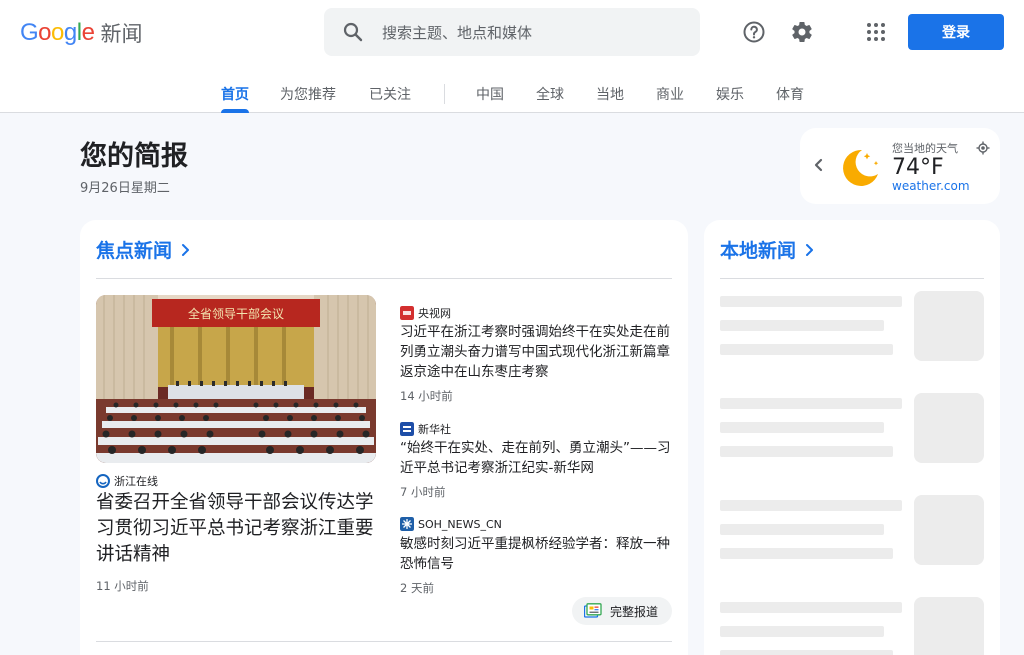 The image size is (1024, 655). What do you see at coordinates (423, 492) in the screenshot?
I see `article-time: 7 小时前` at bounding box center [423, 492].